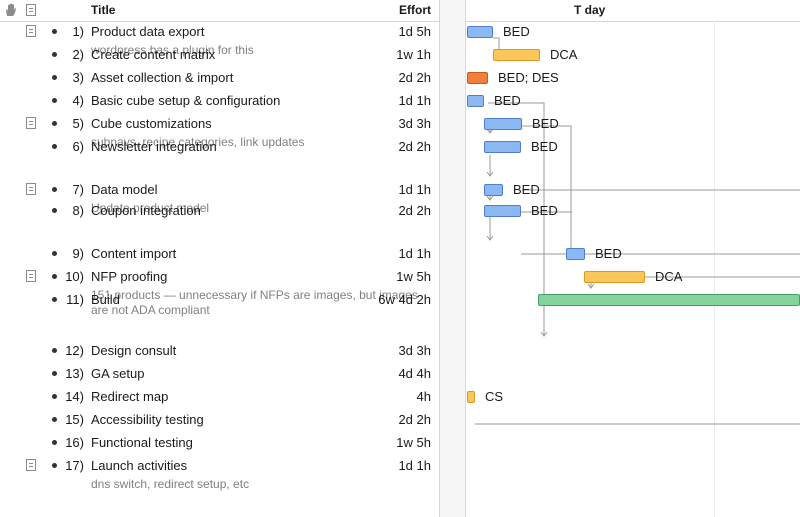 This screenshot has height=517, width=800. Describe the element at coordinates (153, 54) in the screenshot. I see `task-title: Create content matrix` at that location.